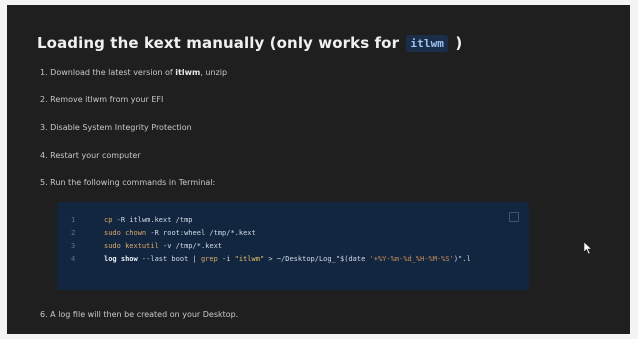 This screenshot has height=339, width=638. What do you see at coordinates (462, 259) in the screenshot?
I see `code-args: )".l` at bounding box center [462, 259].